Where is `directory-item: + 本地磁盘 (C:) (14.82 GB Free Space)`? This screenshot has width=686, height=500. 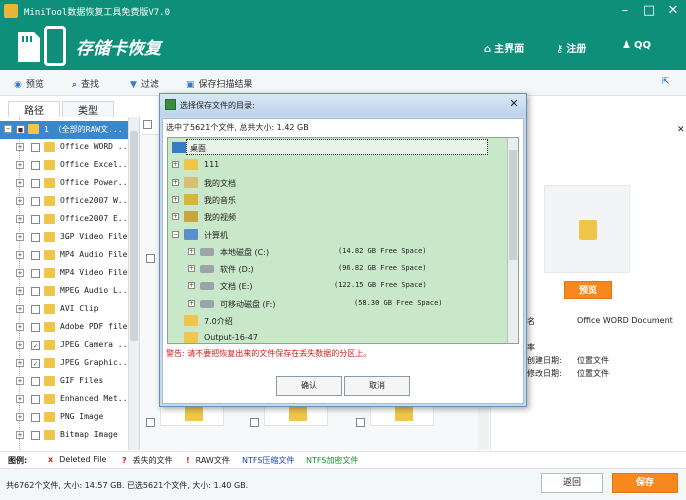
directory-item: + 本地磁盘 (C:) (14.82 GB Free Space) is located at coordinates (337, 251).